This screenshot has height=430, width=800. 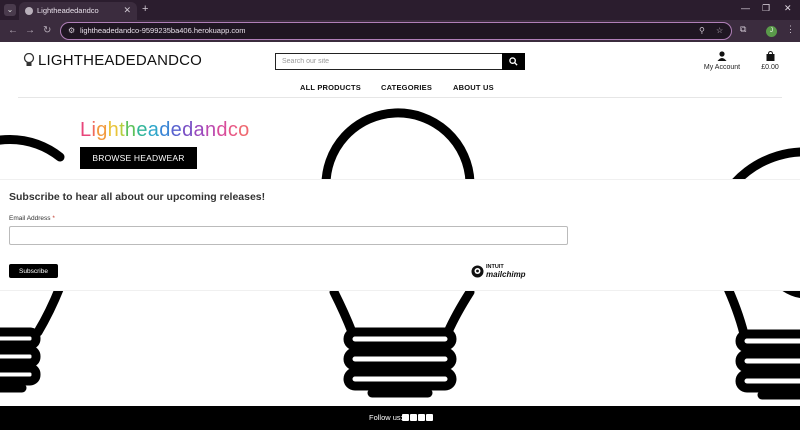 I want to click on search-button, so click(x=513, y=61).